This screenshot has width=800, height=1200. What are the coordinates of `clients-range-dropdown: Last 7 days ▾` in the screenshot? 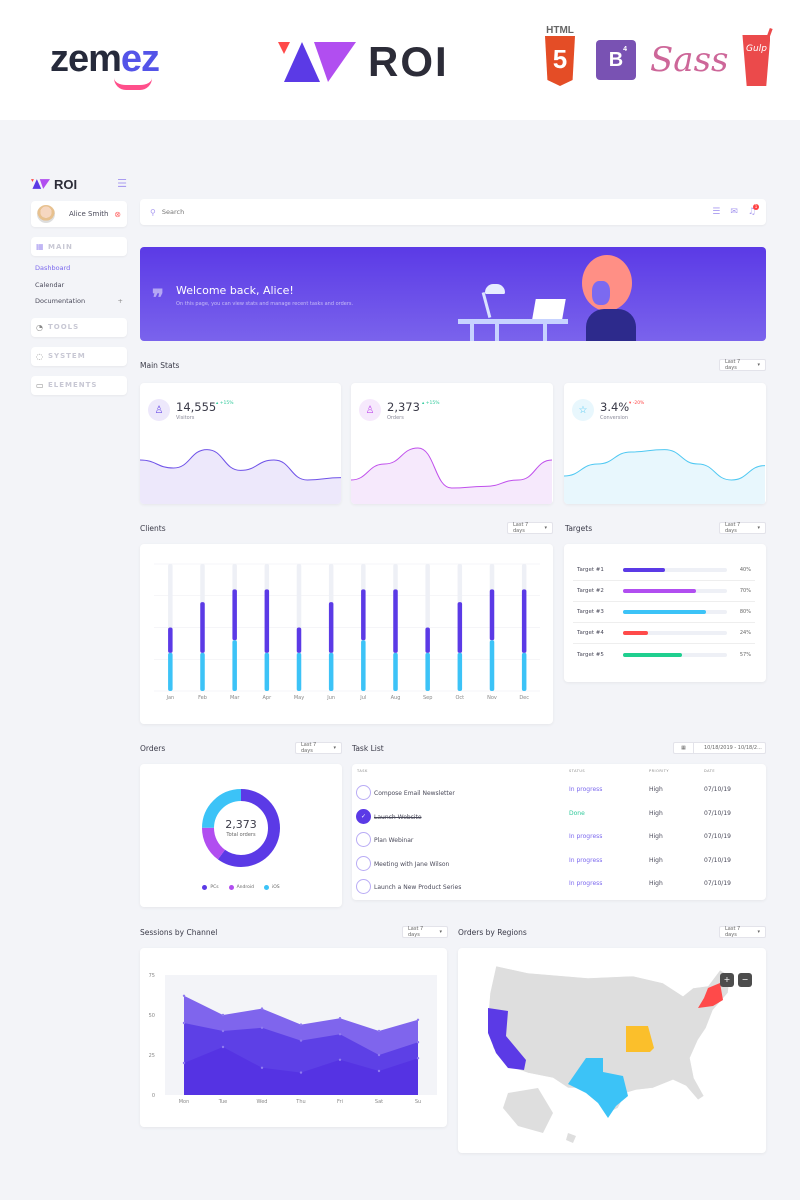 It's located at (530, 528).